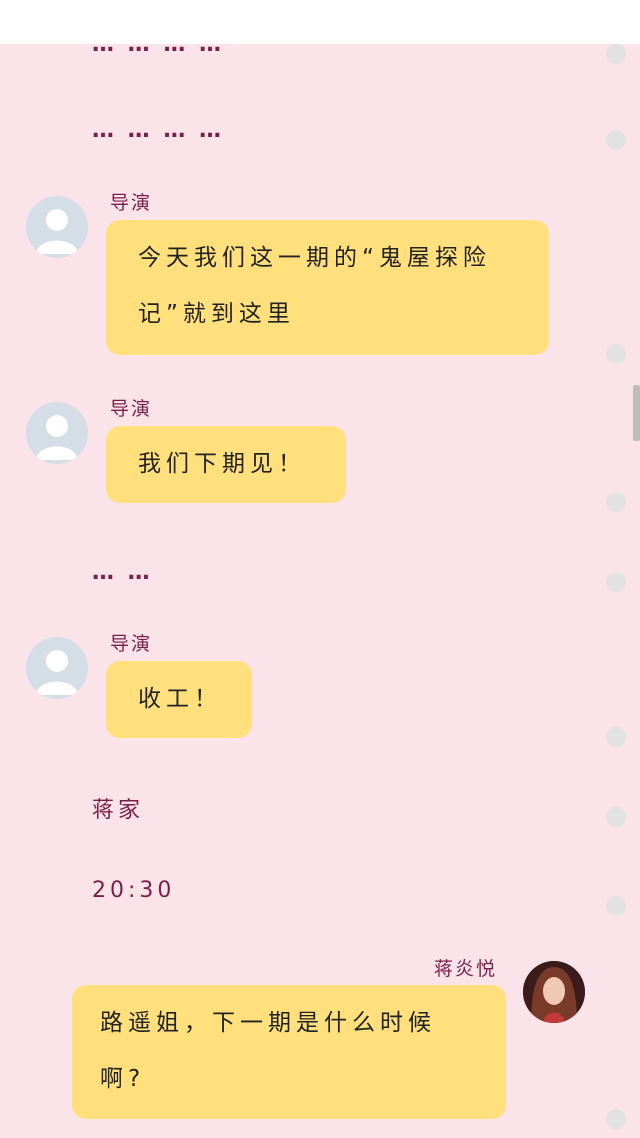 The image size is (640, 1138). Describe the element at coordinates (118, 810) in the screenshot. I see `scene-label: 蒋家` at that location.